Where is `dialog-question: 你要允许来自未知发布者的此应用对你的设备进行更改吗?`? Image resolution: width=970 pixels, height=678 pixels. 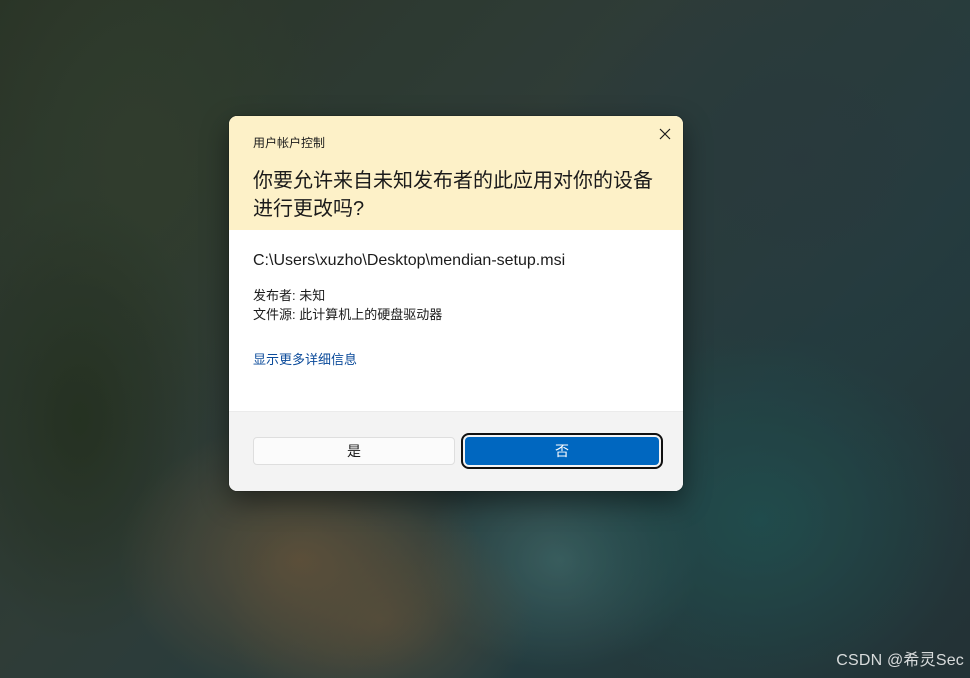 dialog-question: 你要允许来自未知发布者的此应用对你的设备进行更改吗? is located at coordinates (453, 195).